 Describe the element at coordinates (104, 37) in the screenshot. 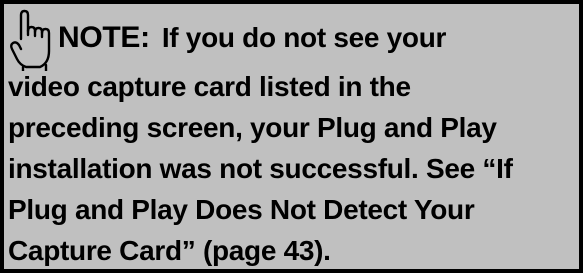

I see `note-label: NOTE:` at that location.